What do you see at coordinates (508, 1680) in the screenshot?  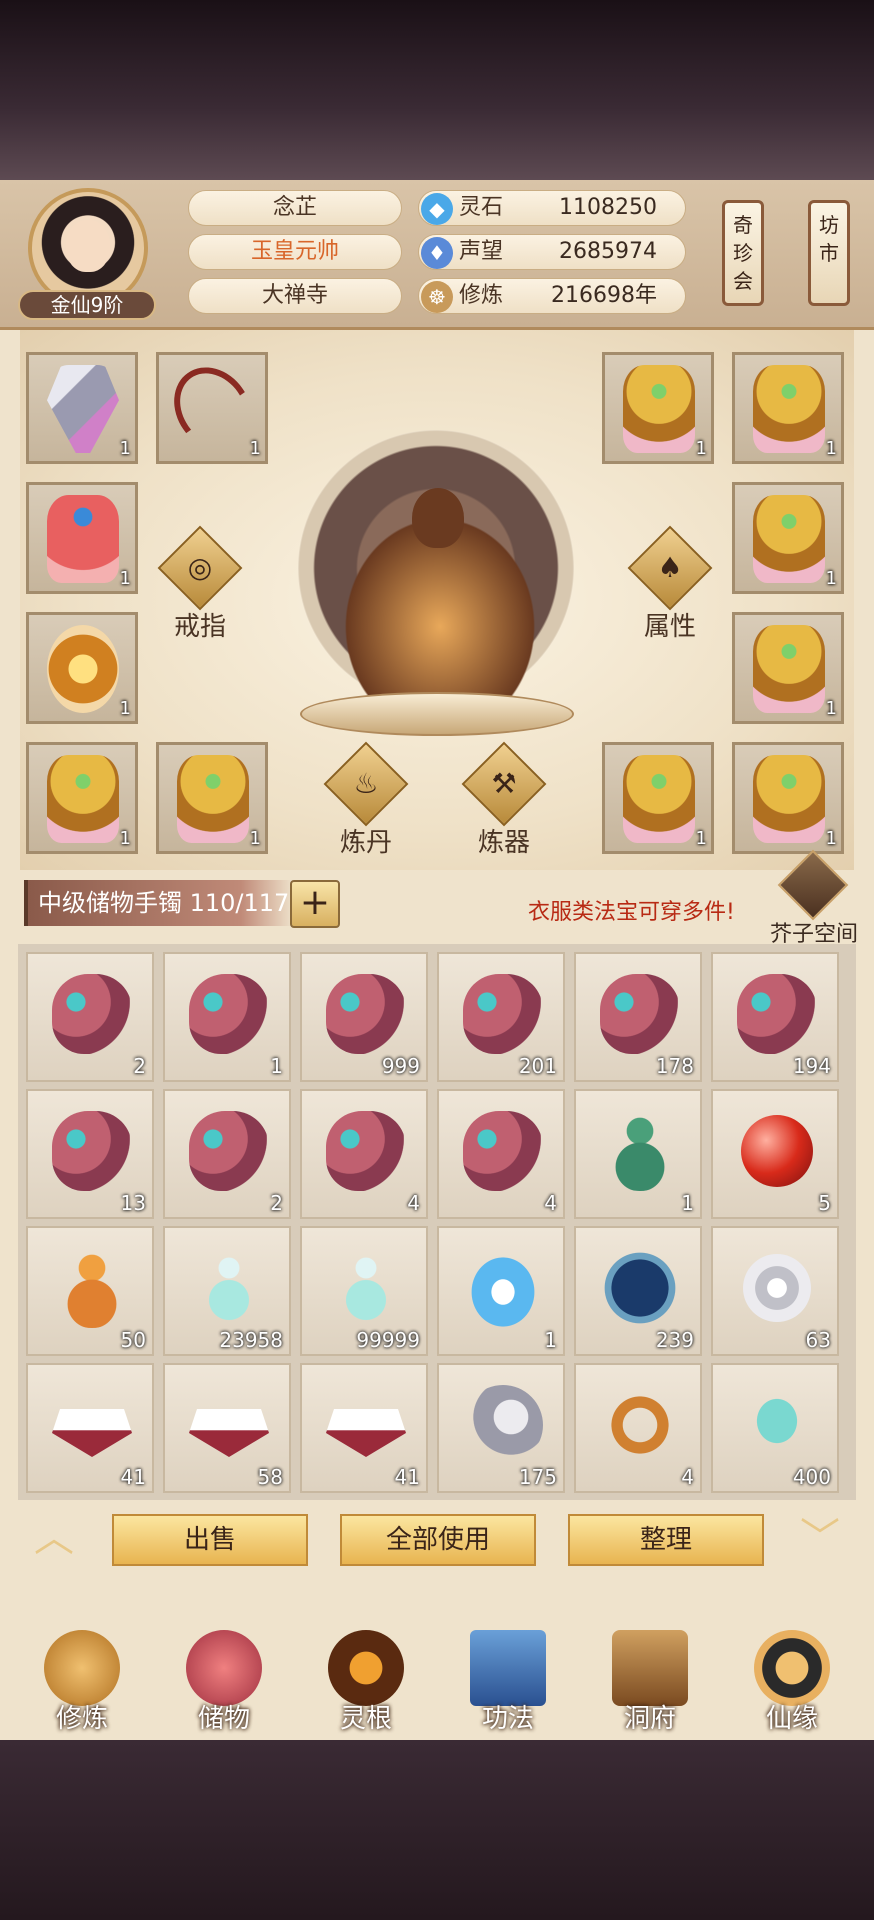 I see `nav-techniques: 功法` at bounding box center [508, 1680].